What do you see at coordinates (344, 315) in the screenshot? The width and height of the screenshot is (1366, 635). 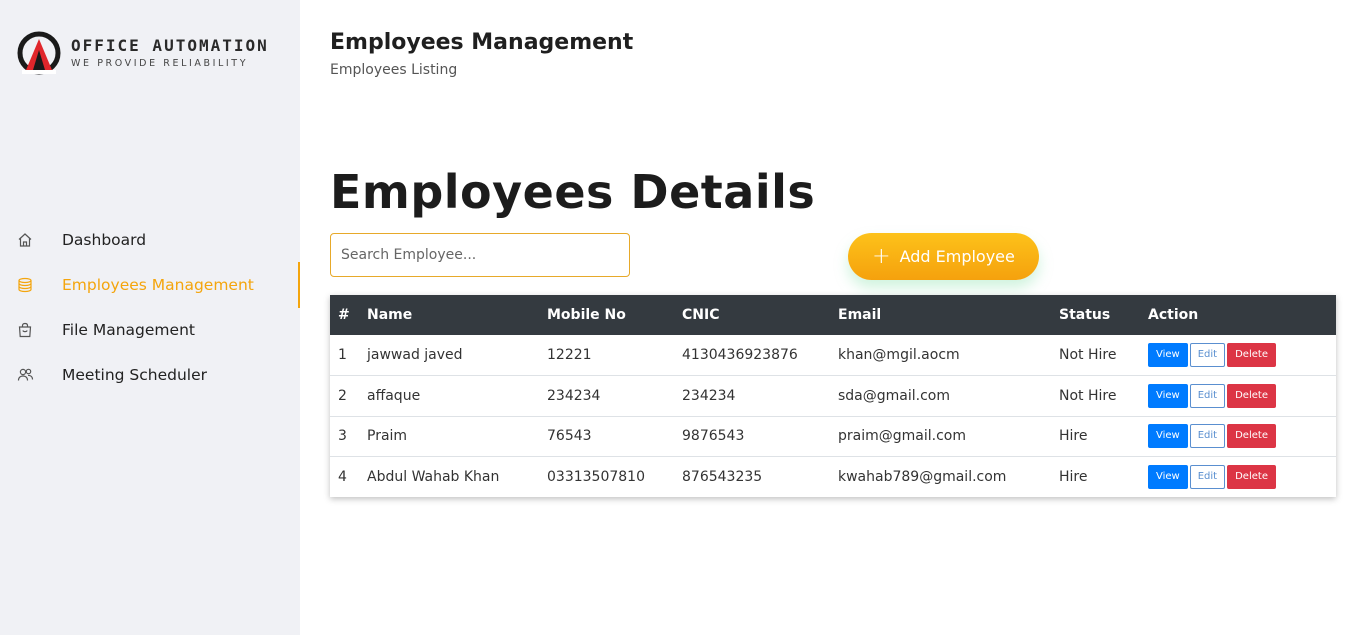 I see `column-header-number: #` at bounding box center [344, 315].